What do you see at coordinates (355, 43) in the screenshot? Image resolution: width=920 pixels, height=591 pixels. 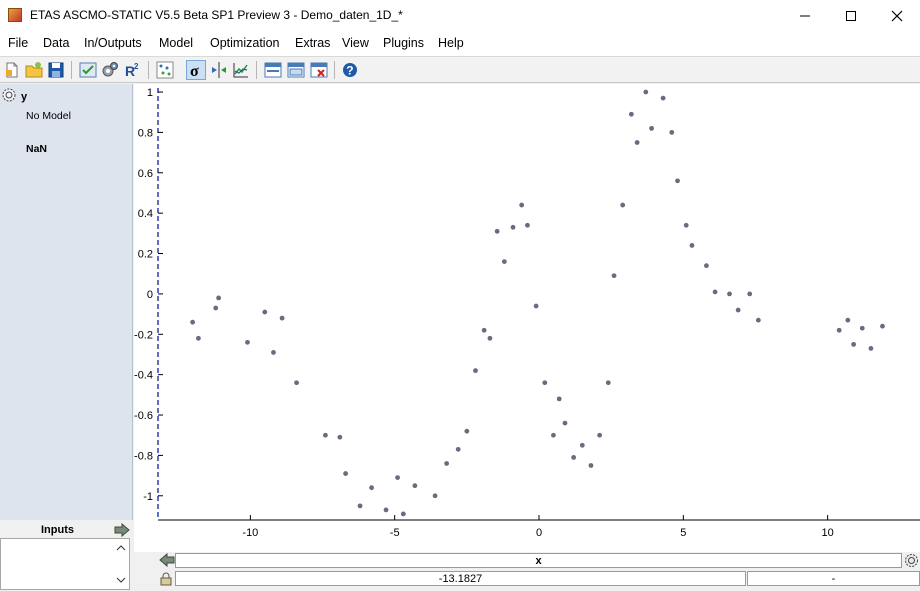 I see `menu-view: View` at bounding box center [355, 43].